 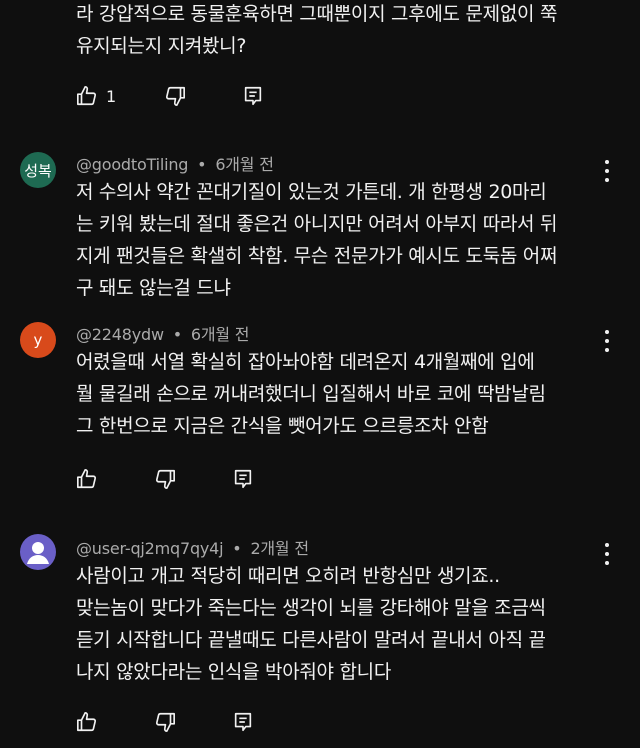 I want to click on comment-line: 나지 않았다라는 인식을 박아줘야 합니다, so click(x=234, y=672).